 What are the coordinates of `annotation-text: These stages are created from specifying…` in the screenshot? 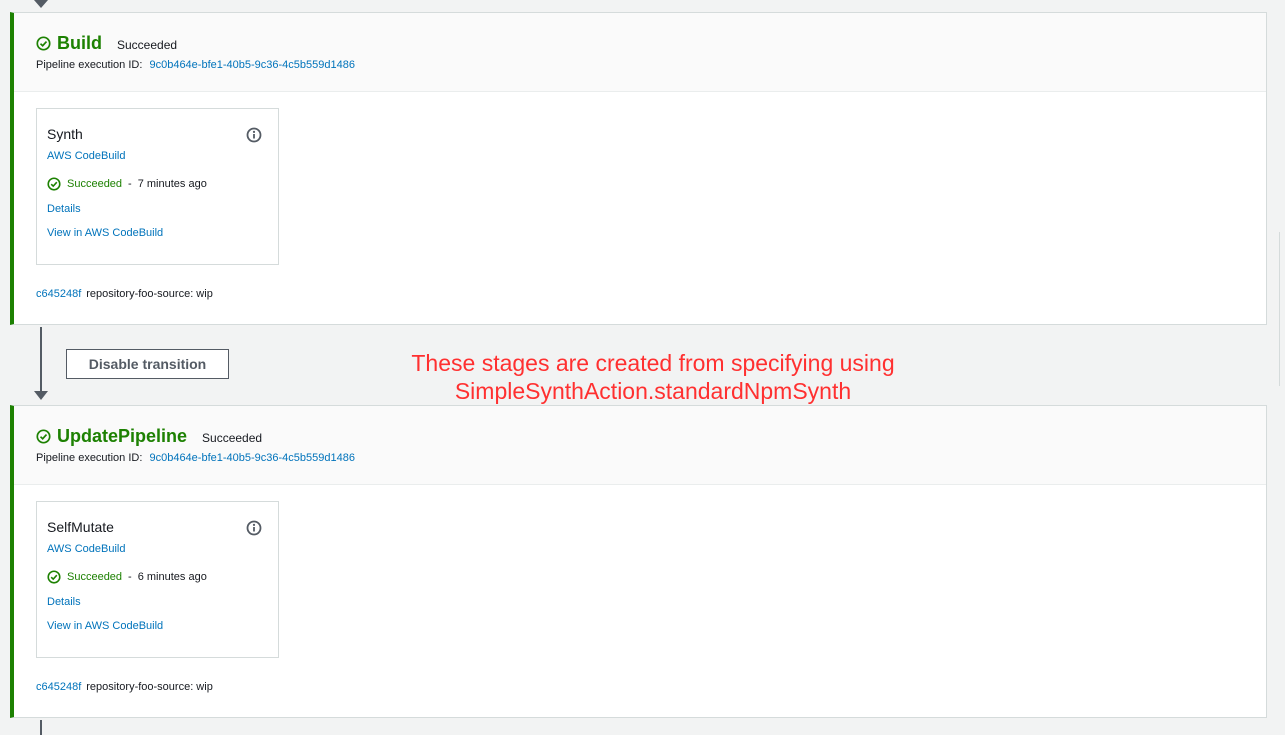 It's located at (653, 377).